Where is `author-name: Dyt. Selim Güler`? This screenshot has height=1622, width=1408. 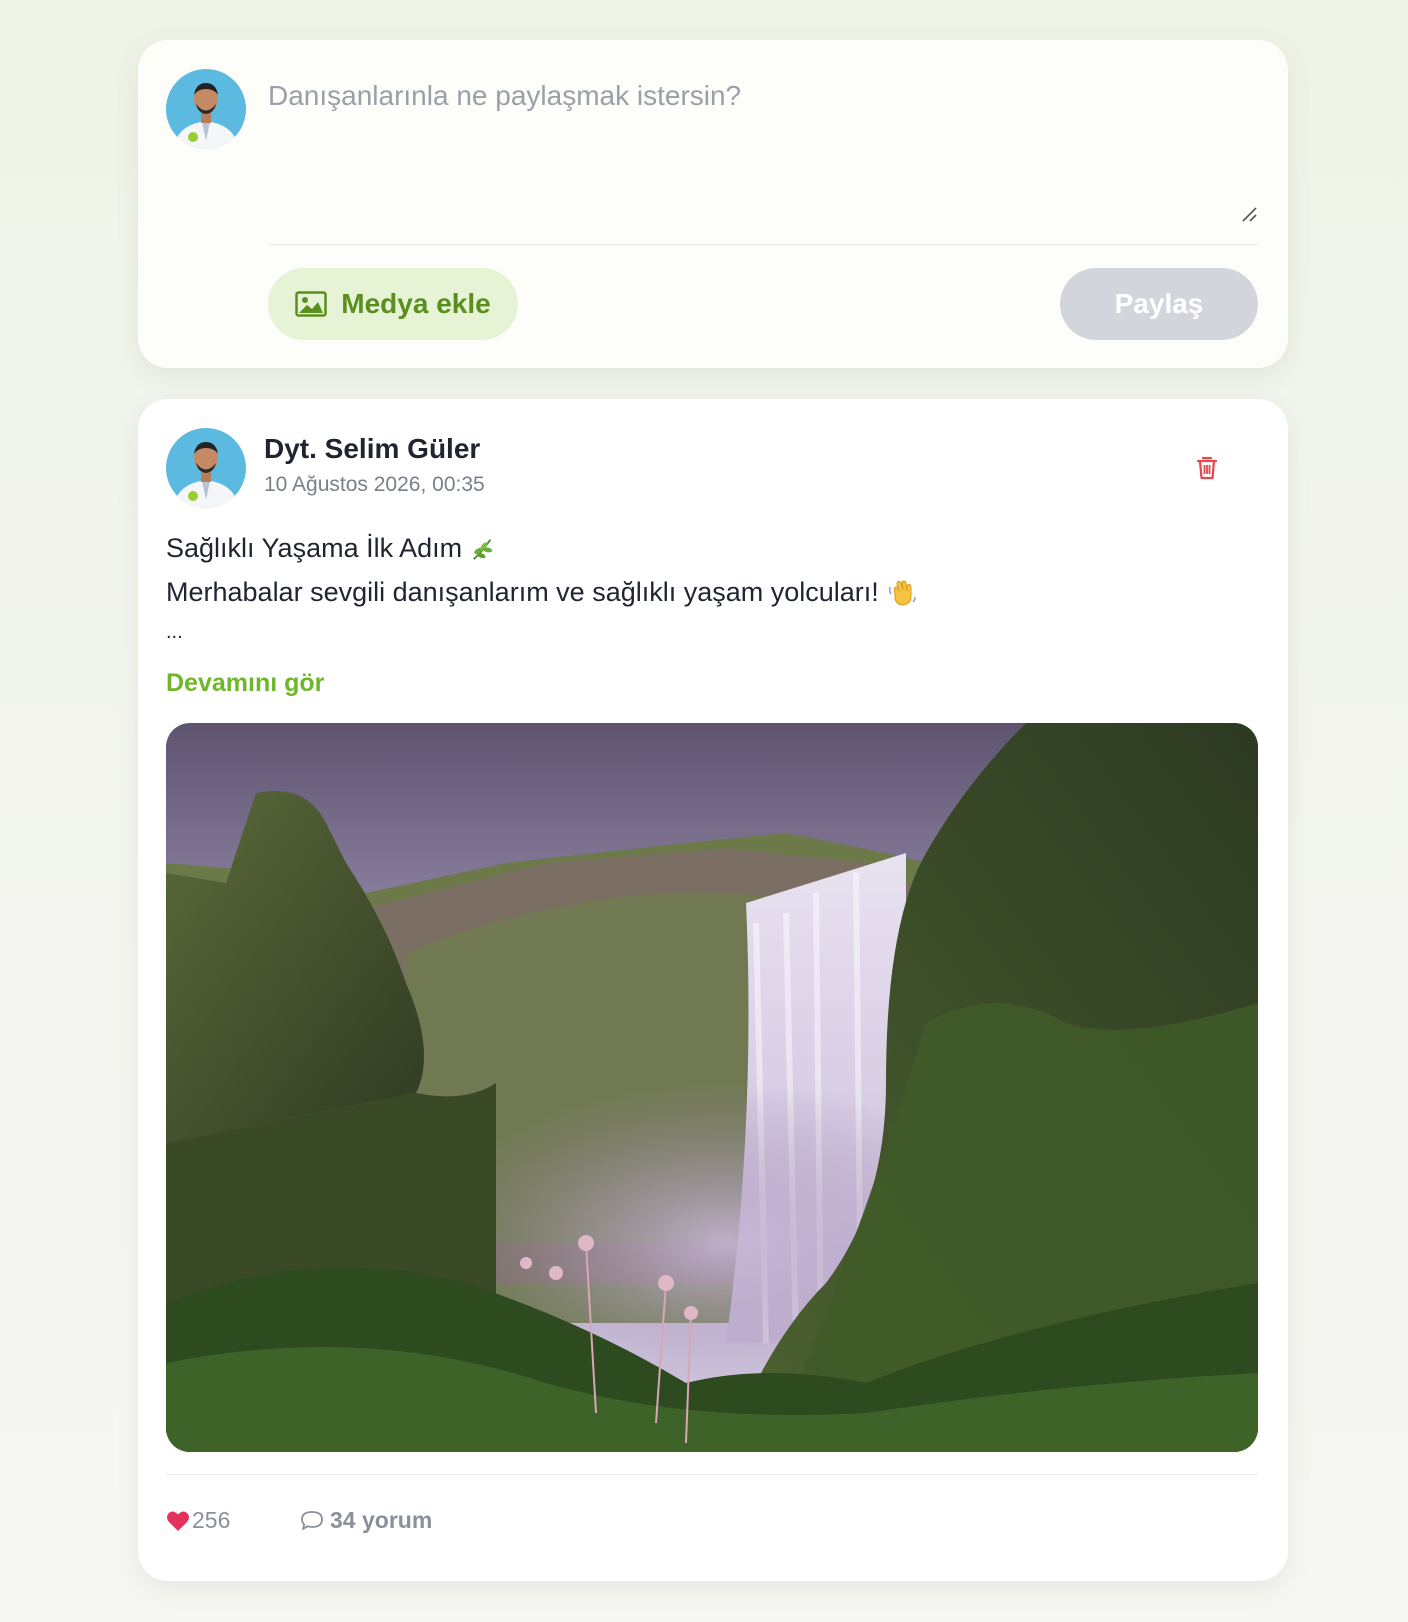
author-name: Dyt. Selim Güler is located at coordinates (372, 449).